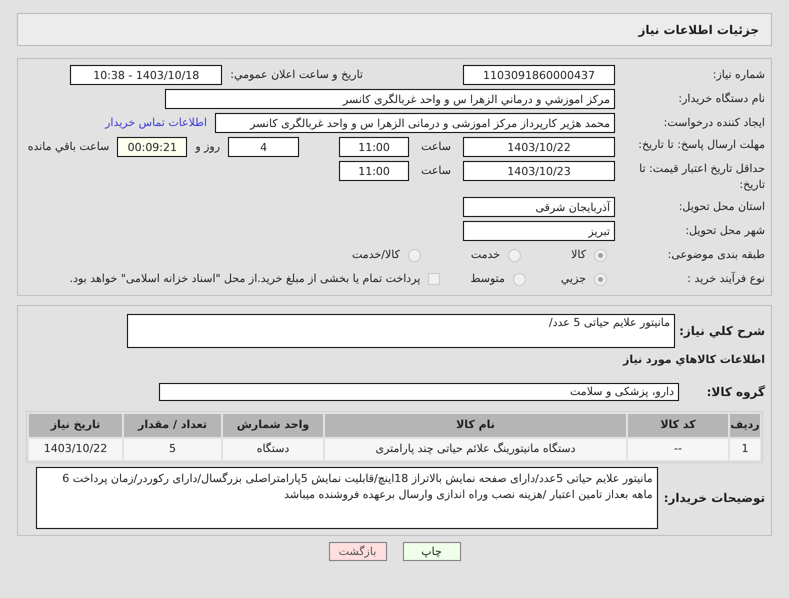 The image size is (789, 598). What do you see at coordinates (152, 147) in the screenshot?
I see `countdown-field: 00:09:21` at bounding box center [152, 147].